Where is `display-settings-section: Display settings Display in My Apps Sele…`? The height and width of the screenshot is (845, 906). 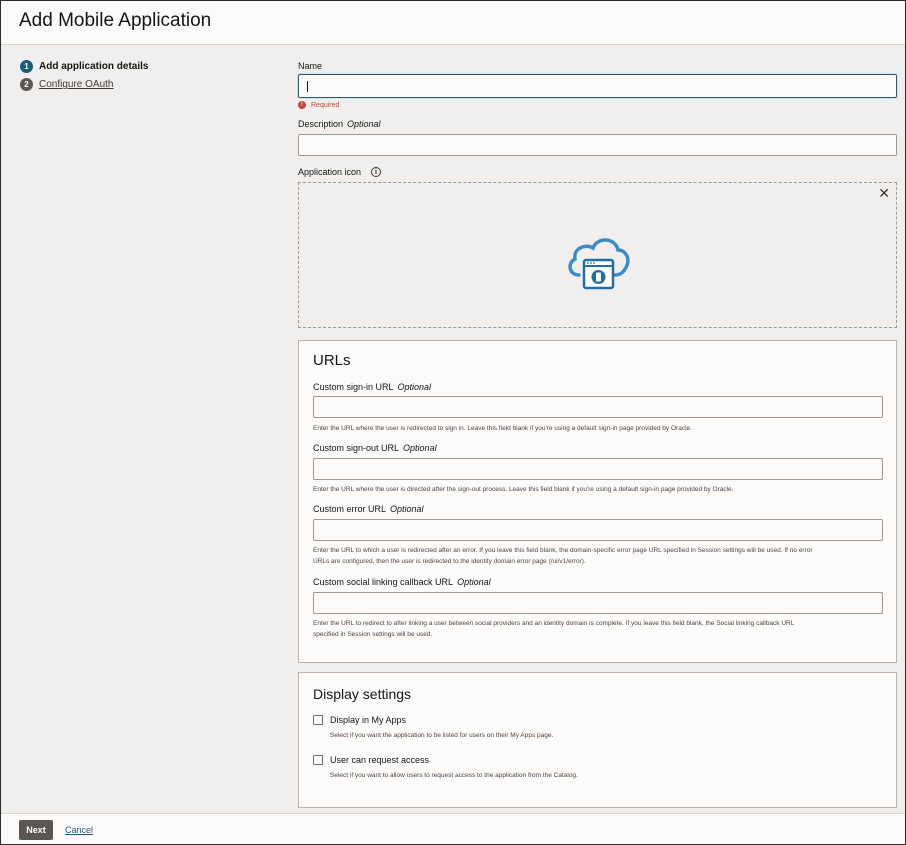
display-settings-section: Display settings Display in My Apps Sele… is located at coordinates (597, 740).